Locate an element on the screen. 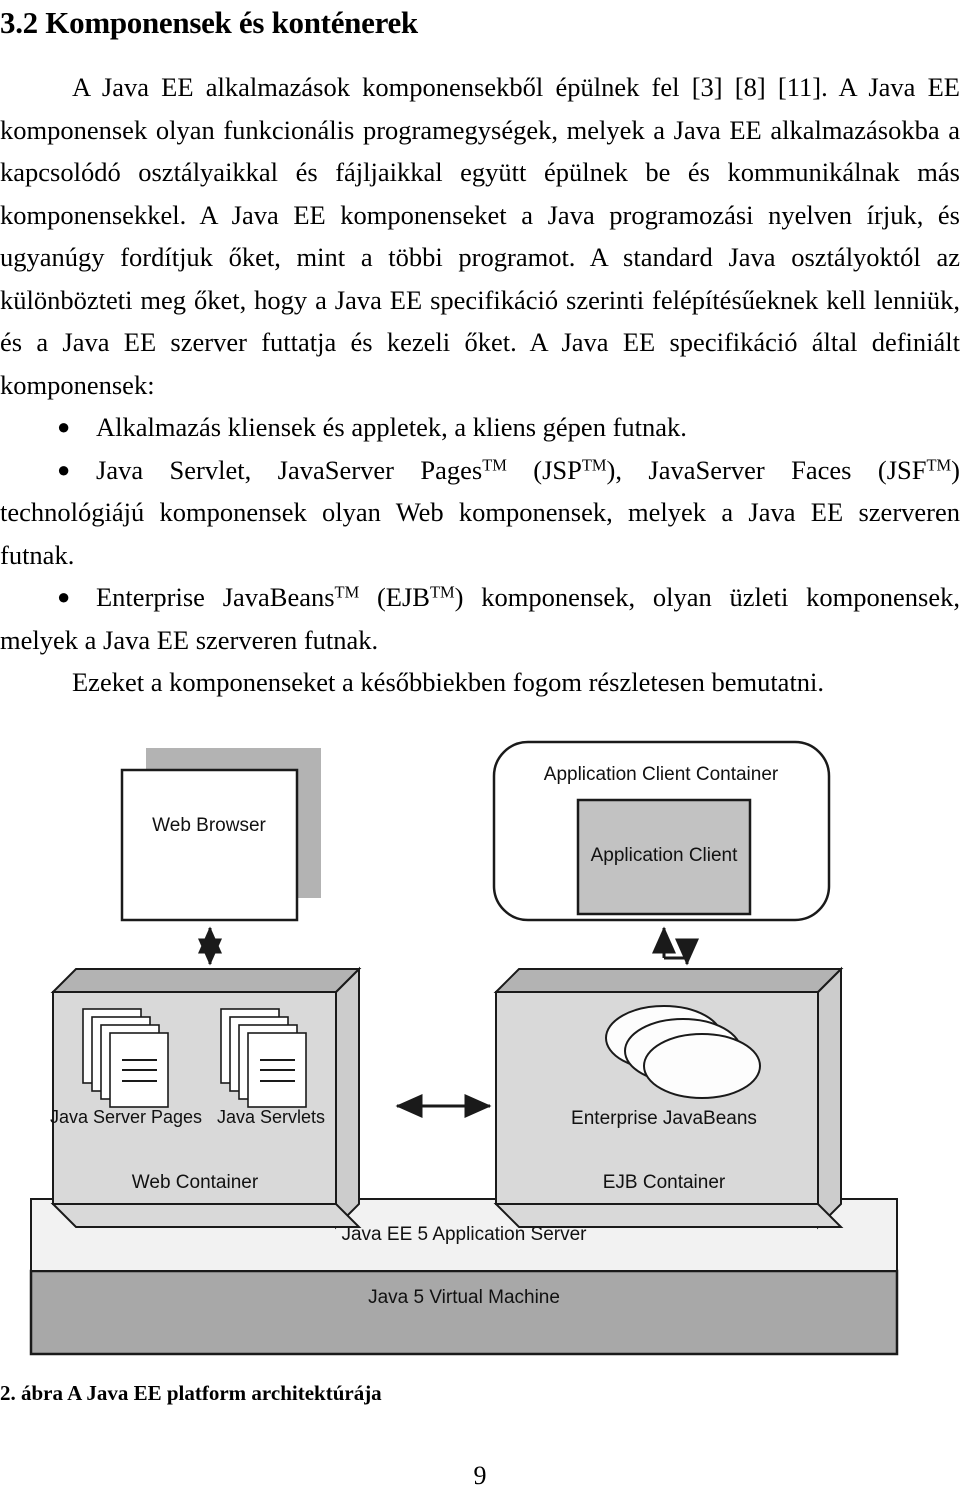 The width and height of the screenshot is (960, 1511). web-container-label: Web Container is located at coordinates (195, 1182).